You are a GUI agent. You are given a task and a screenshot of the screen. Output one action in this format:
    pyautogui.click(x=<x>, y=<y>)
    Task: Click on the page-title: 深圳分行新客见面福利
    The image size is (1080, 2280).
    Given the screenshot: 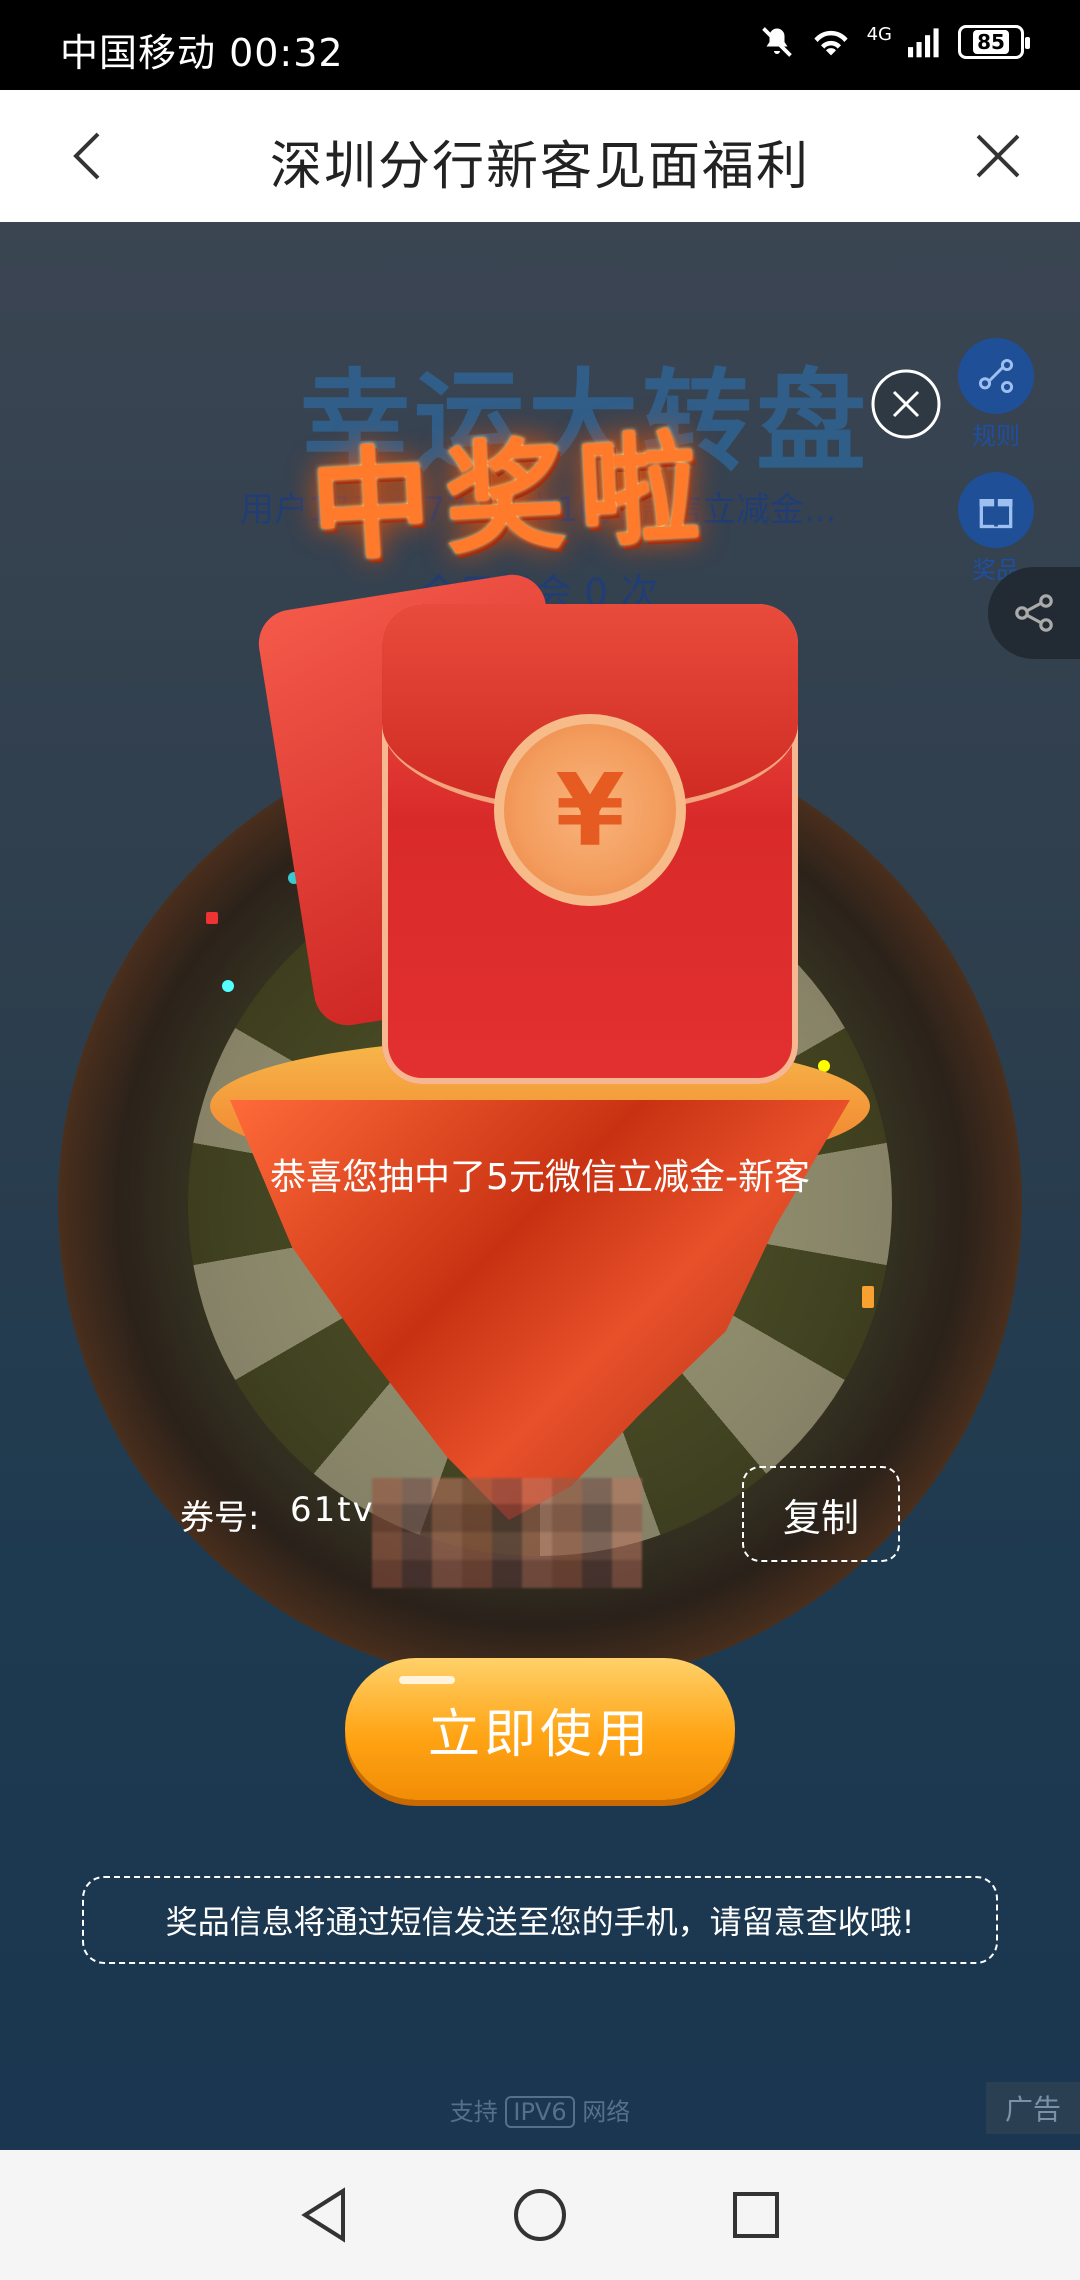 What is the action you would take?
    pyautogui.click(x=539, y=167)
    